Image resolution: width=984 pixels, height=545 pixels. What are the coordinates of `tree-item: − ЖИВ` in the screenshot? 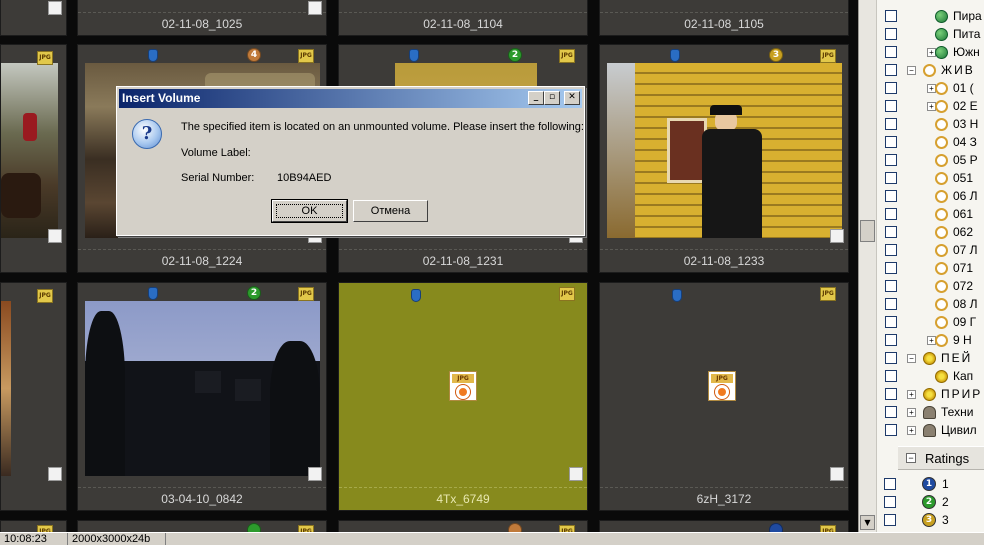 It's located at (930, 71).